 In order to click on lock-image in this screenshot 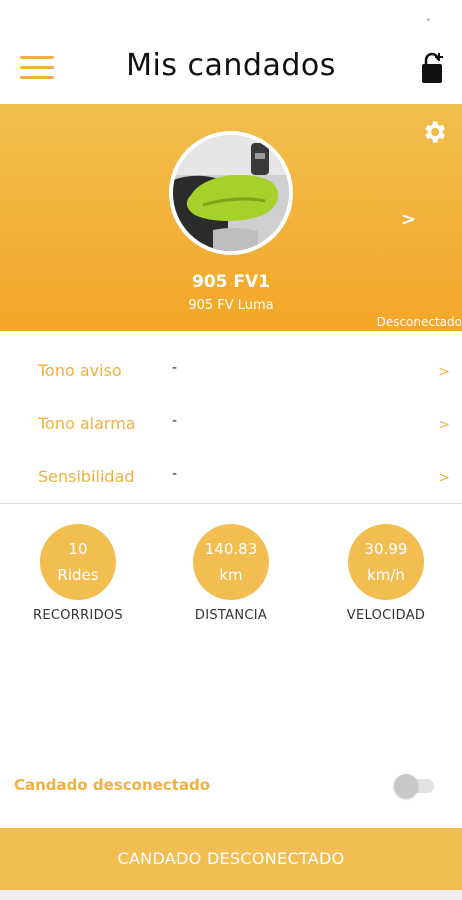, I will do `click(231, 193)`.